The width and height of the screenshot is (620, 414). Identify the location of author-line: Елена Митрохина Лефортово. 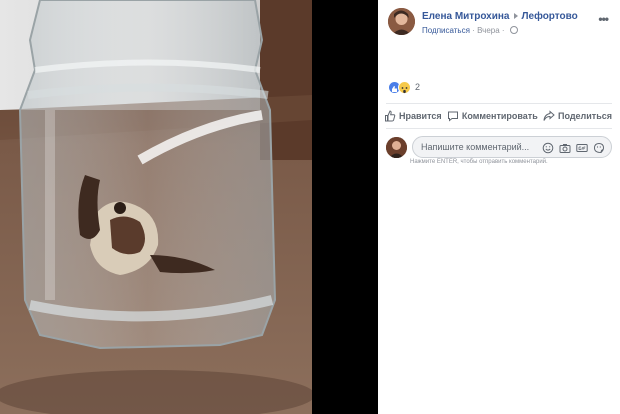
(500, 16).